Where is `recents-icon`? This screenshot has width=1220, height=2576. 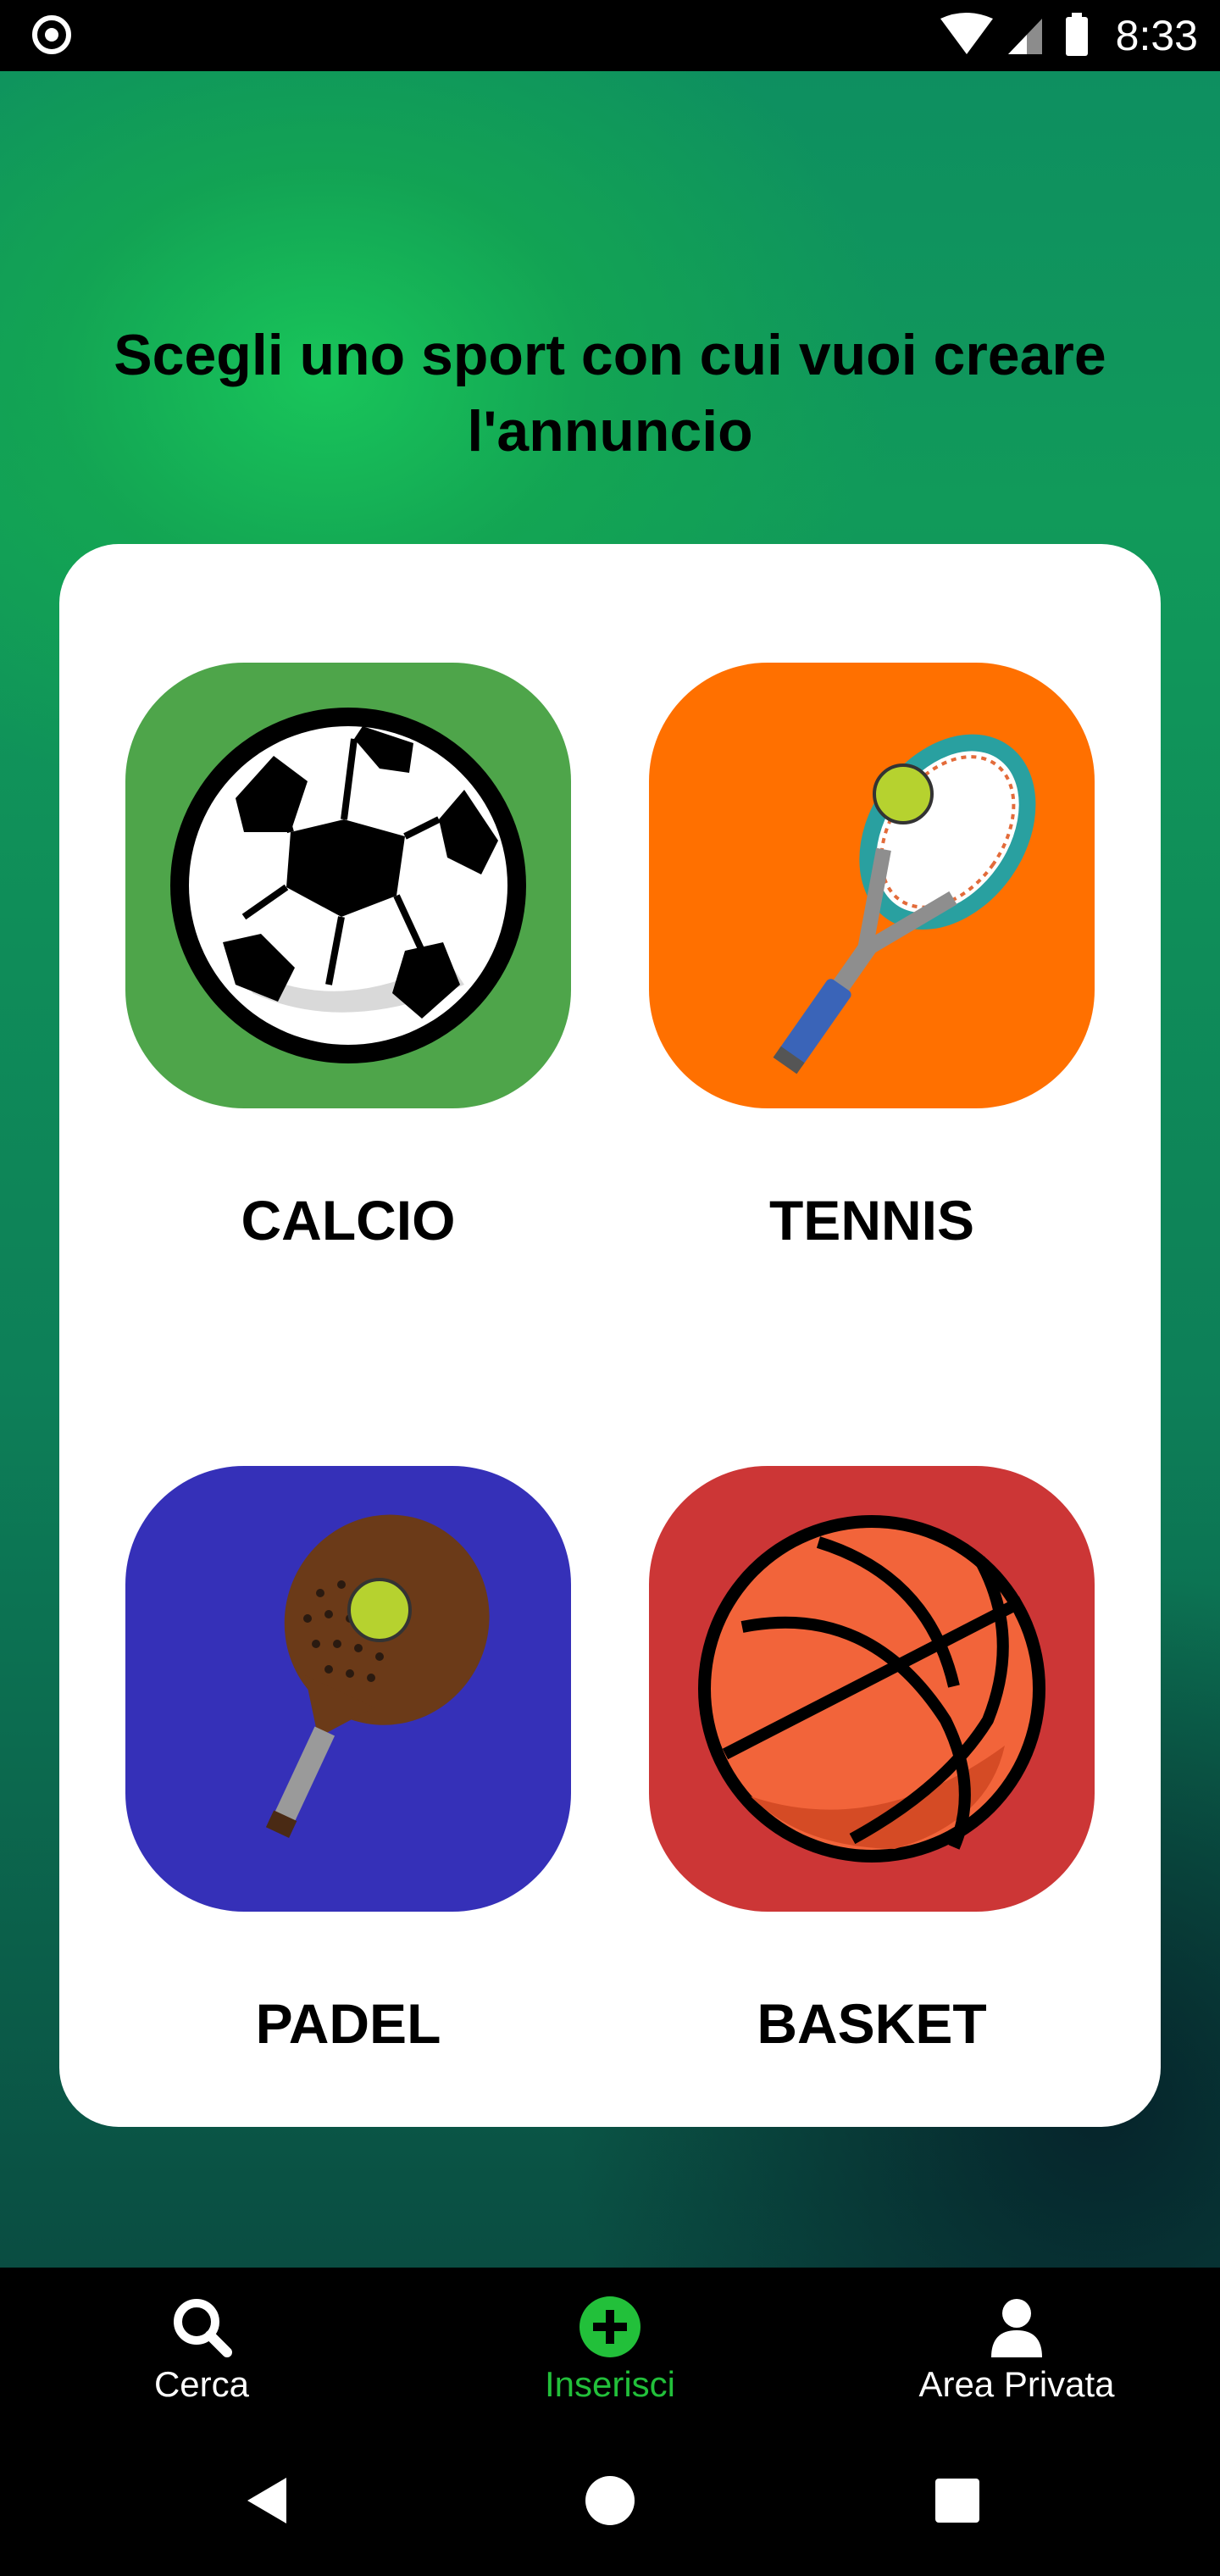 recents-icon is located at coordinates (957, 2500).